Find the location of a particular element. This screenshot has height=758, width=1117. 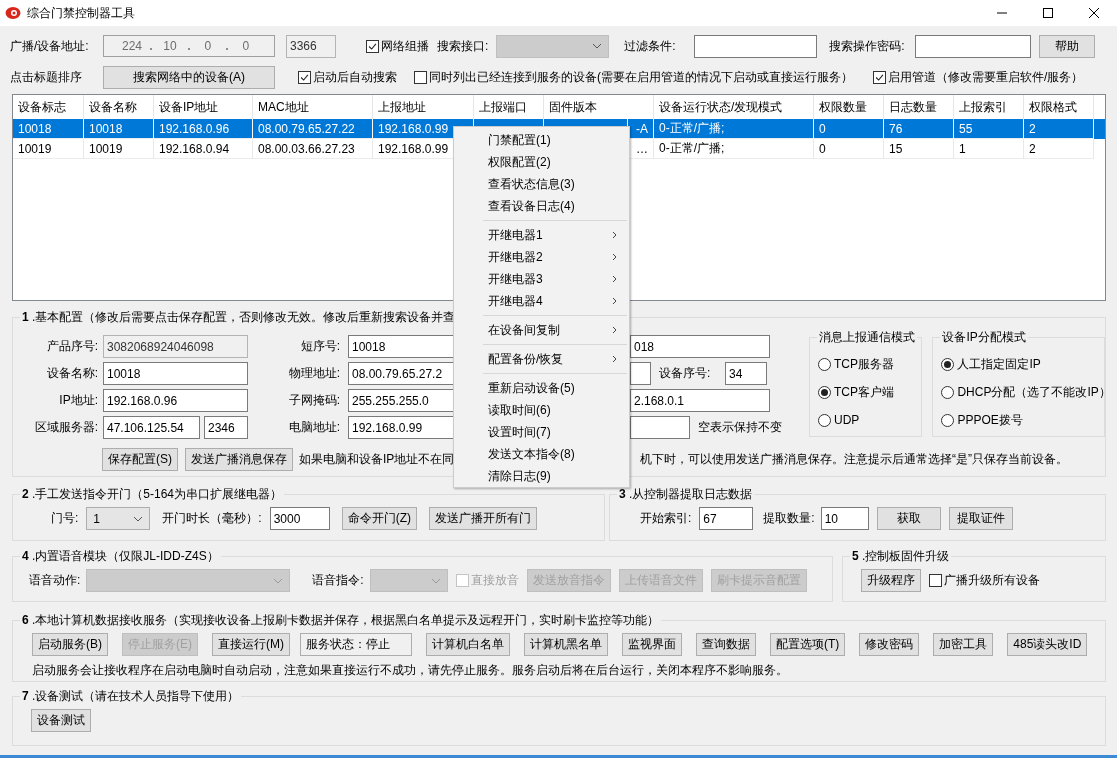

group-title: 6 .本地计算机数据接收服务（实现接收设备上报刷卡数据并保存，根据黑白名单提示及远程开门，实时刷卡监控等功能） is located at coordinates (341, 620).